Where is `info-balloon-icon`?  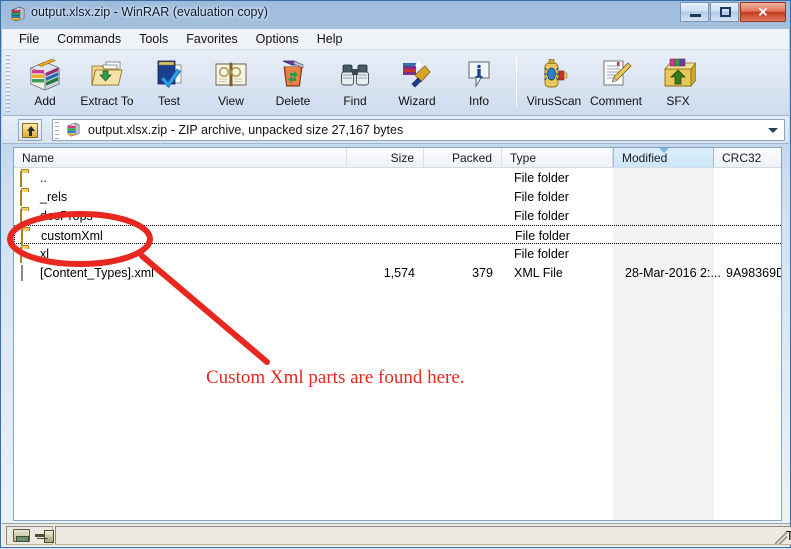
info-balloon-icon is located at coordinates (479, 74).